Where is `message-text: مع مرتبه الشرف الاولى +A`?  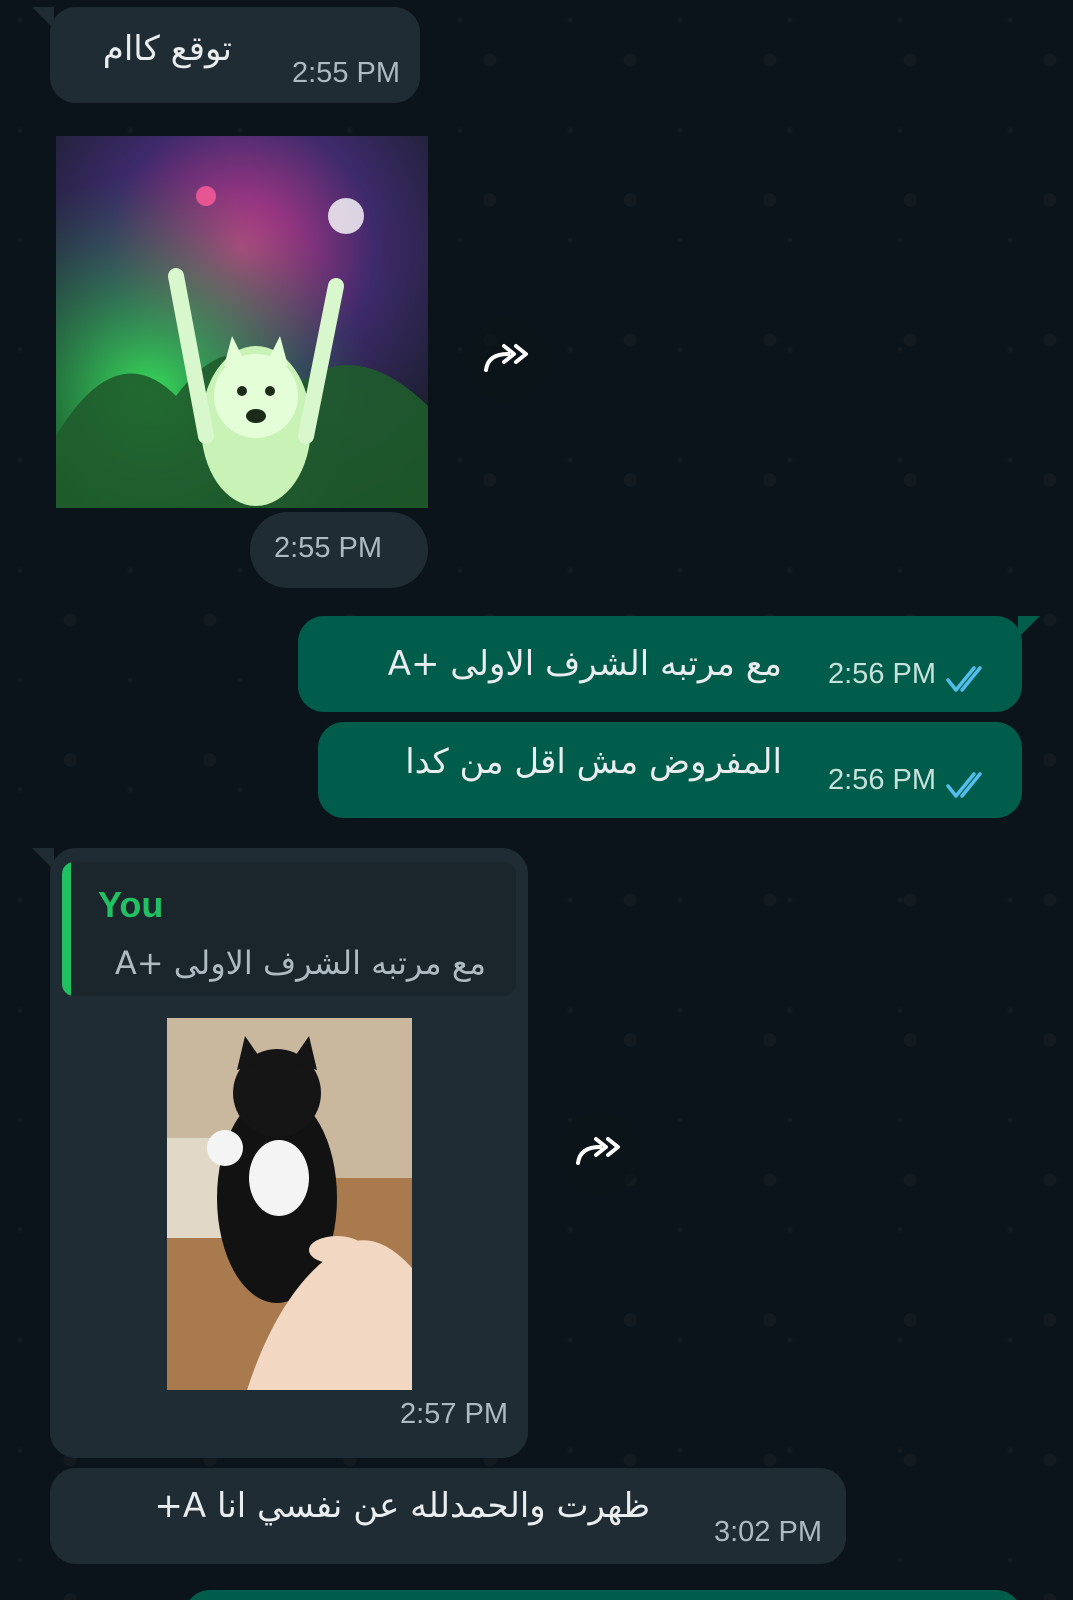
message-text: مع مرتبه الشرف الاولى +A is located at coordinates (584, 664).